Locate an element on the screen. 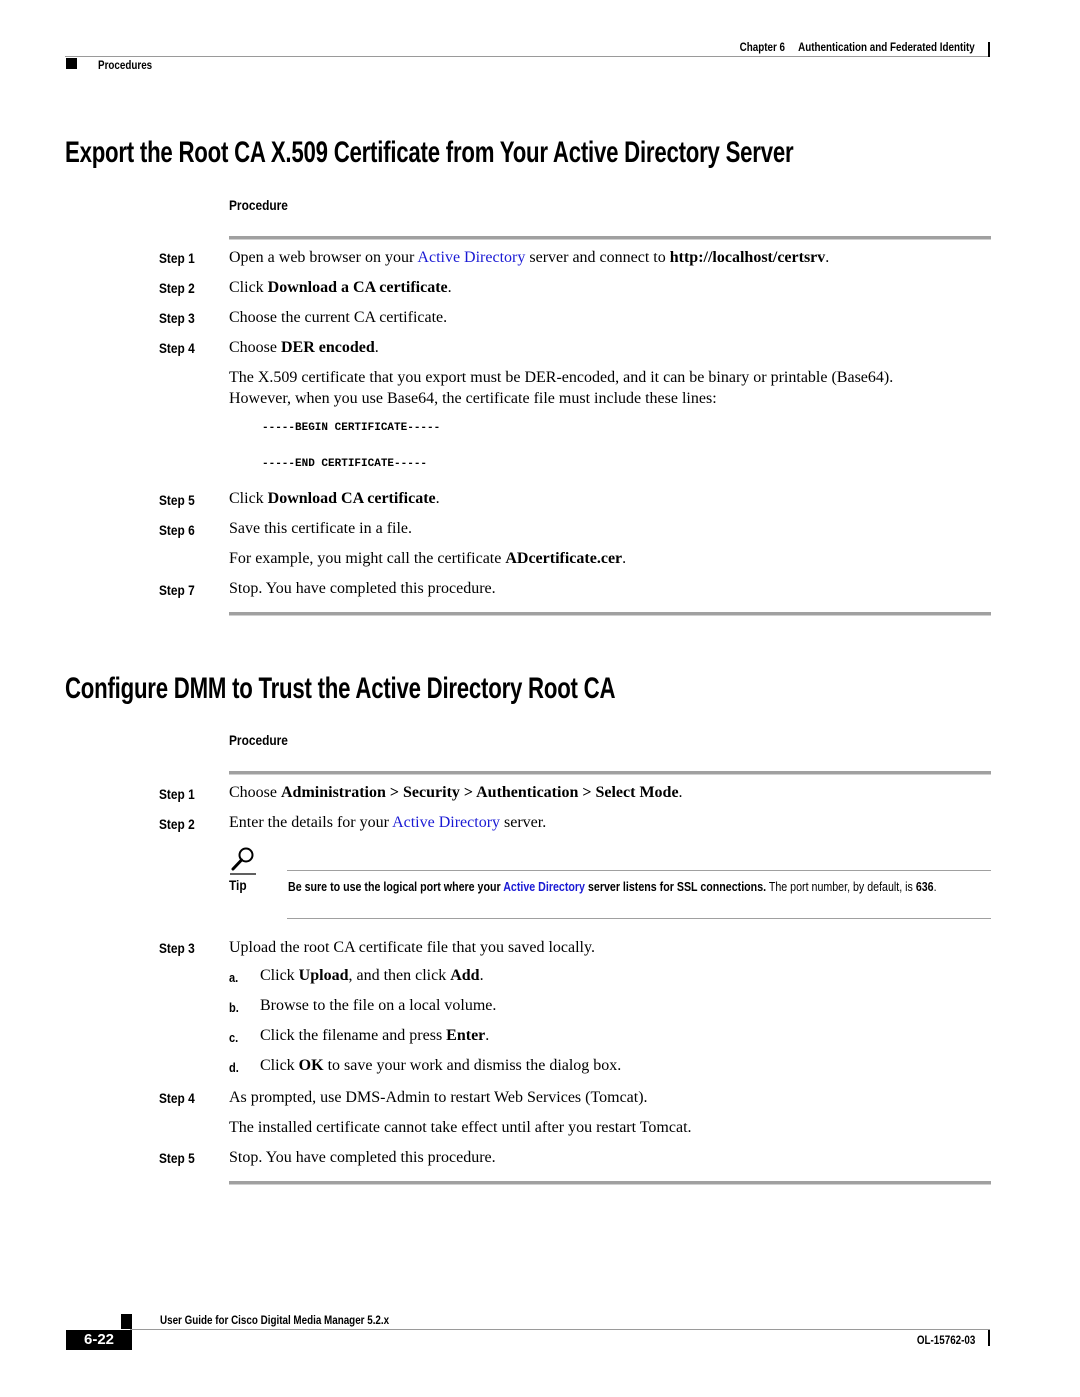 This screenshot has width=1080, height=1397. substep-c-letter: c. is located at coordinates (234, 1037).